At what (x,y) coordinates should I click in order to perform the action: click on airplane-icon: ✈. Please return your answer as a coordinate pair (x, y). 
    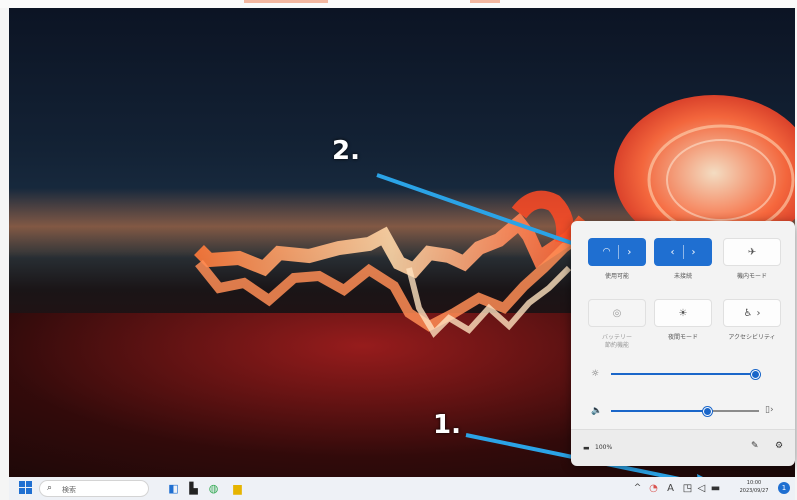
    Looking at the image, I should click on (752, 252).